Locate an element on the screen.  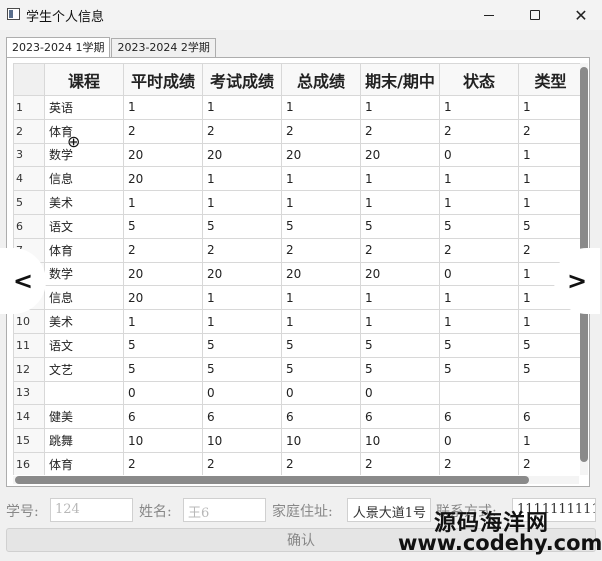
row-number: 15 is located at coordinates (29, 440).